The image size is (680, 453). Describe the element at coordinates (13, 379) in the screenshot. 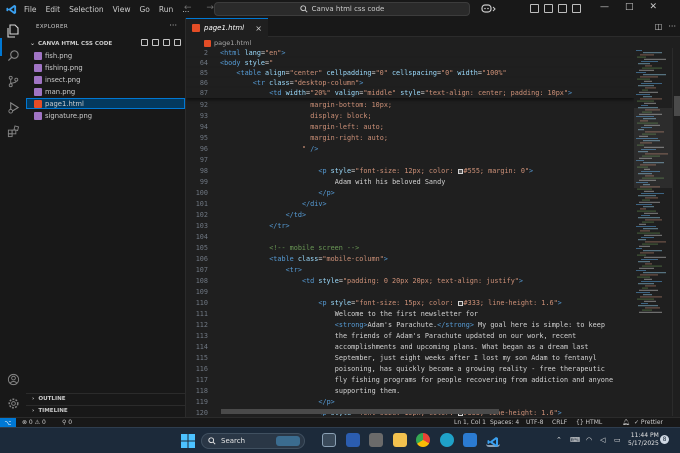

I see `account-icon` at that location.